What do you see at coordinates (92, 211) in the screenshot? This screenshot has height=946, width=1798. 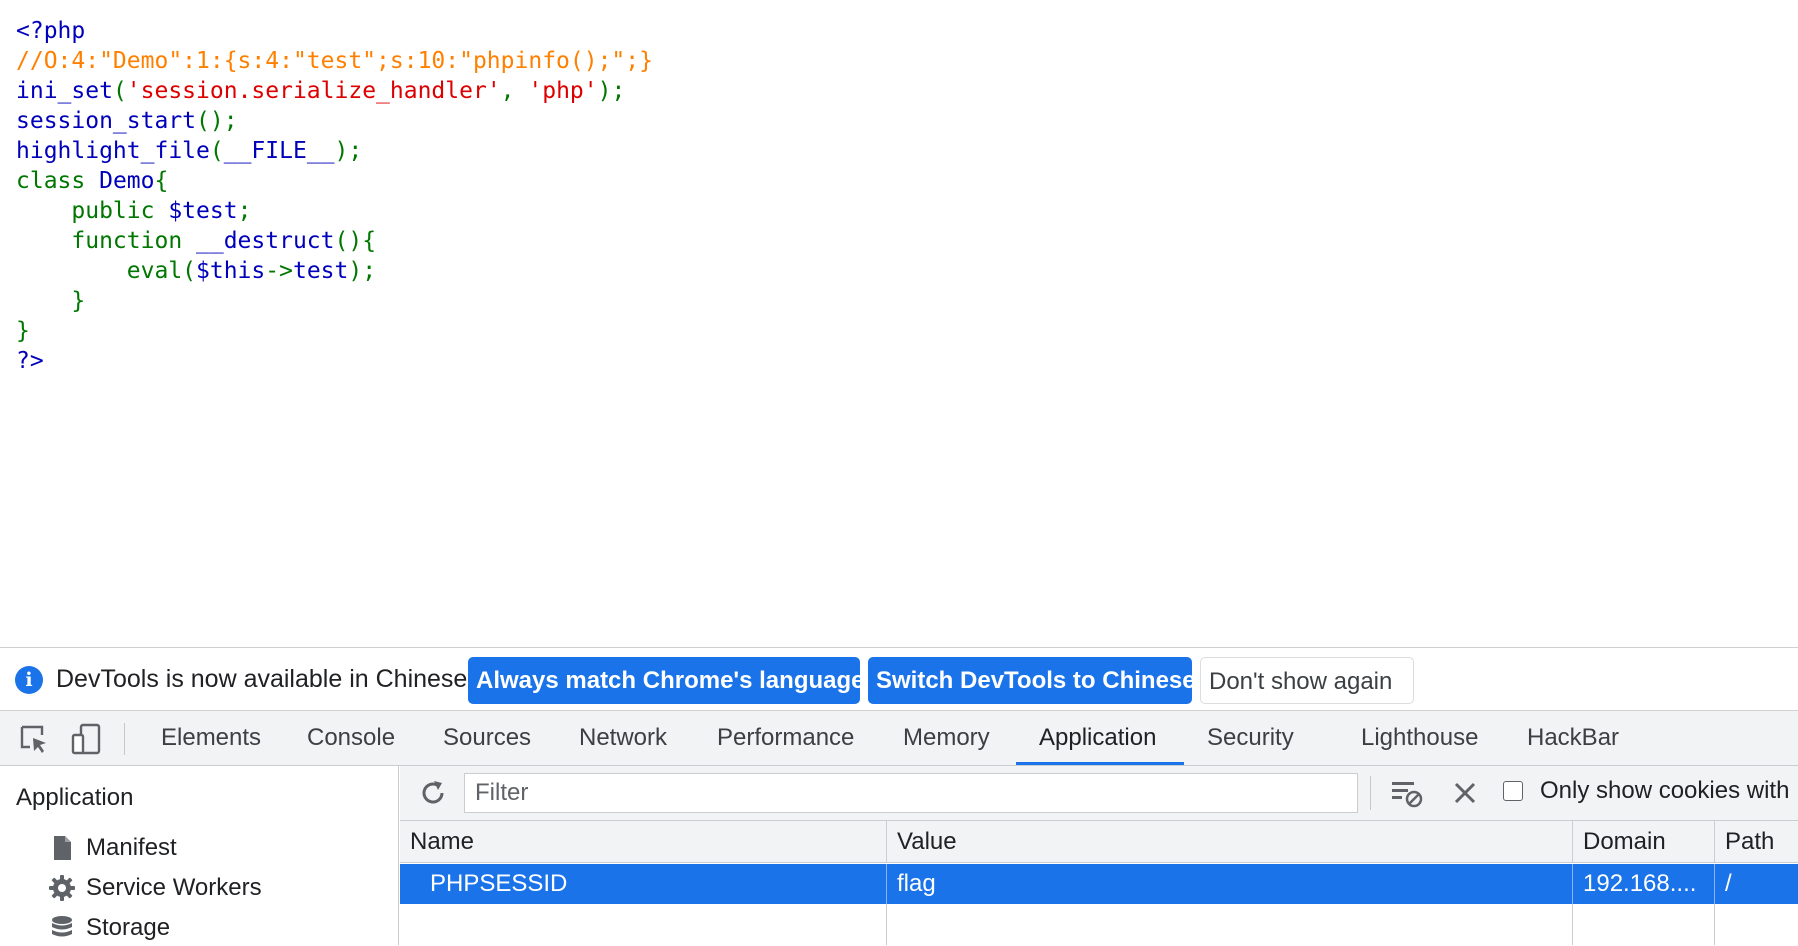 I see `code-line-7-kw: public` at bounding box center [92, 211].